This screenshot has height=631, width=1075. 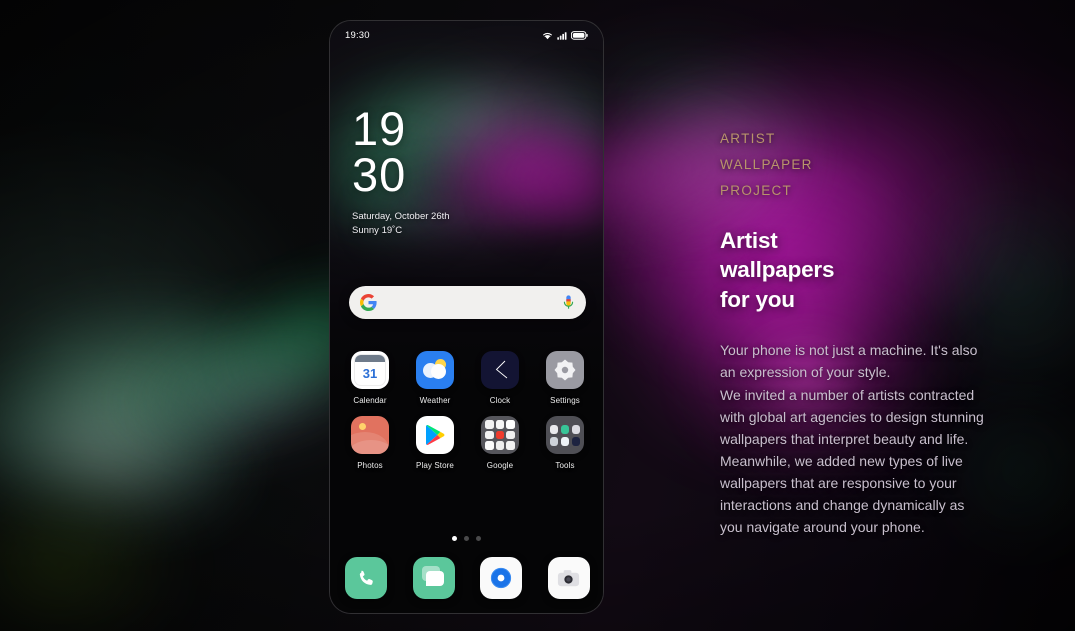 What do you see at coordinates (568, 578) in the screenshot?
I see `camera-icon` at bounding box center [568, 578].